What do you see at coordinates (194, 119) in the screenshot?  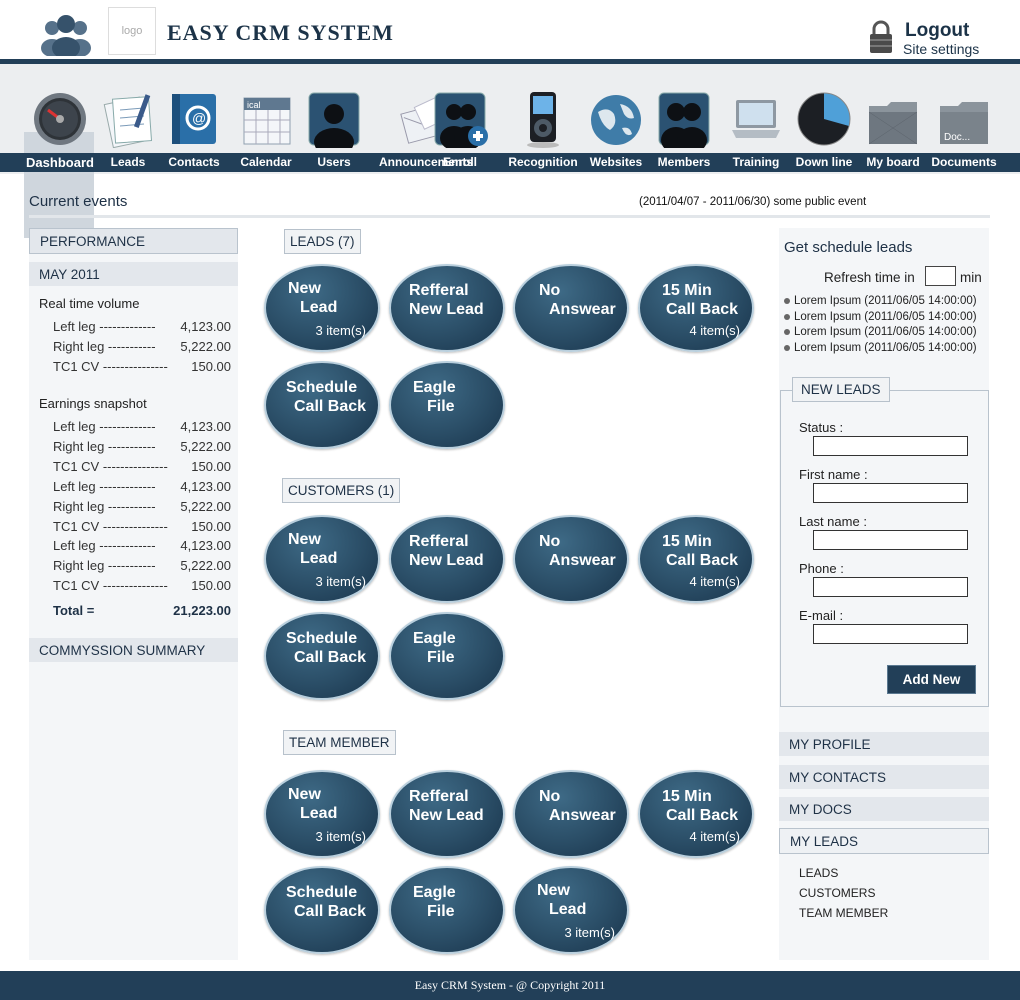 I see `address-book-icon: @` at bounding box center [194, 119].